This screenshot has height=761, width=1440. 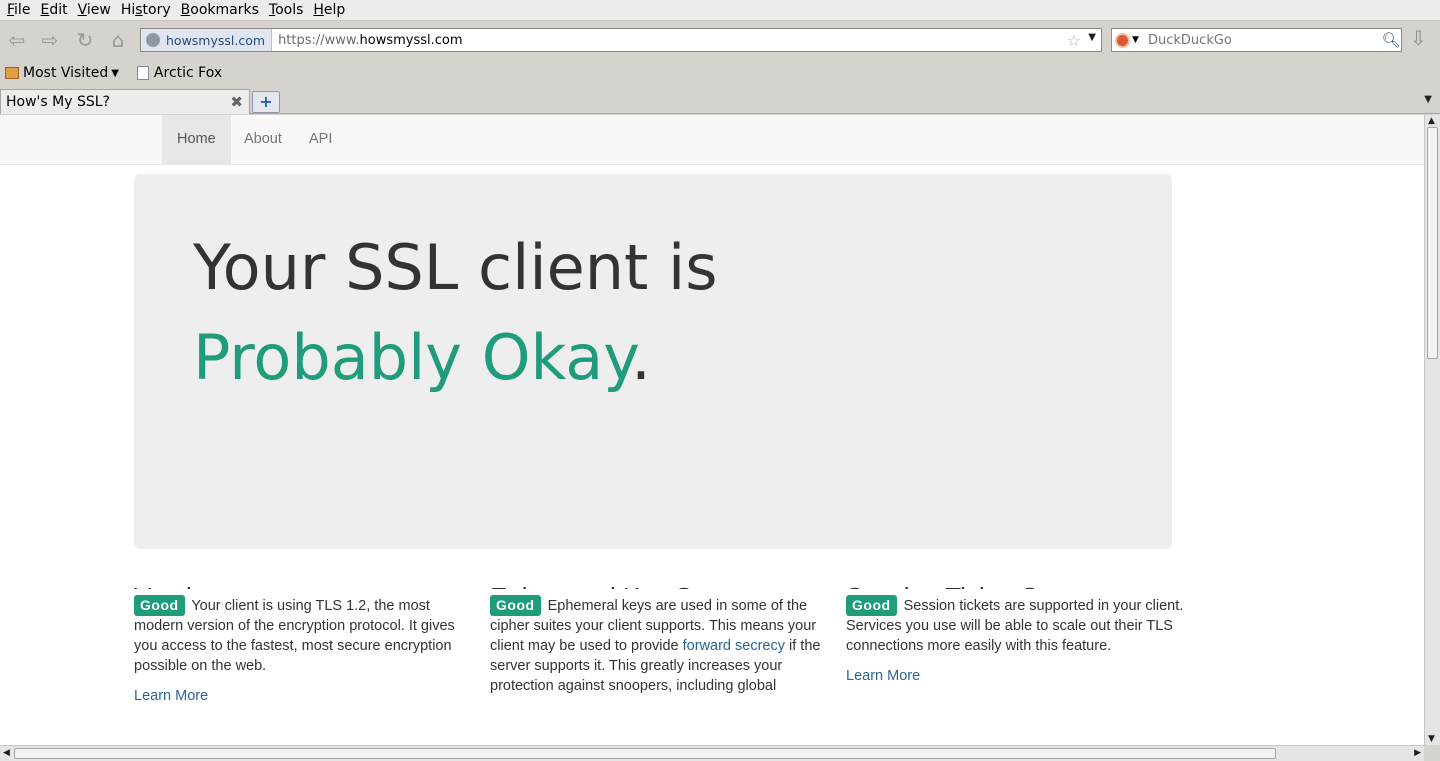 What do you see at coordinates (58, 10) in the screenshot?
I see `menu-edit-rest: dit` at bounding box center [58, 10].